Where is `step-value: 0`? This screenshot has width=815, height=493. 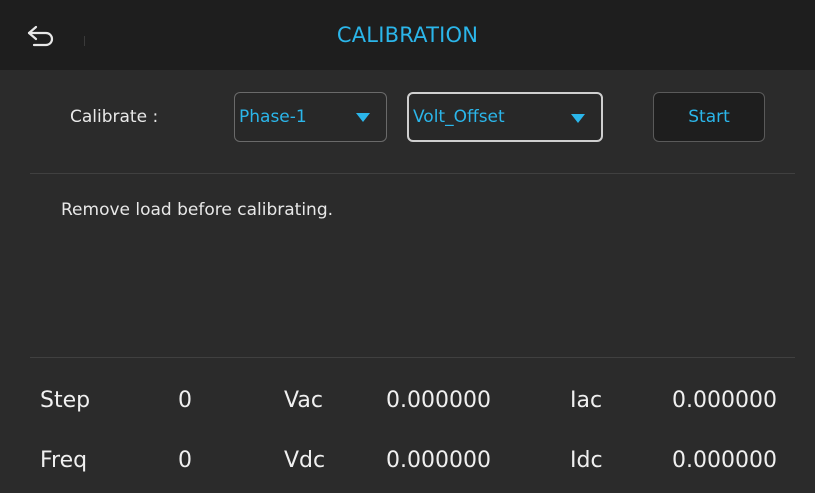
step-value: 0 is located at coordinates (185, 400).